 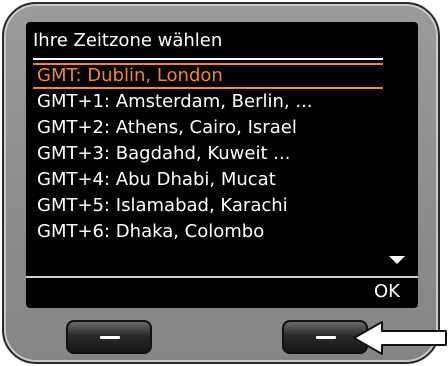 What do you see at coordinates (387, 291) in the screenshot?
I see `ok-softkey-label: OK` at bounding box center [387, 291].